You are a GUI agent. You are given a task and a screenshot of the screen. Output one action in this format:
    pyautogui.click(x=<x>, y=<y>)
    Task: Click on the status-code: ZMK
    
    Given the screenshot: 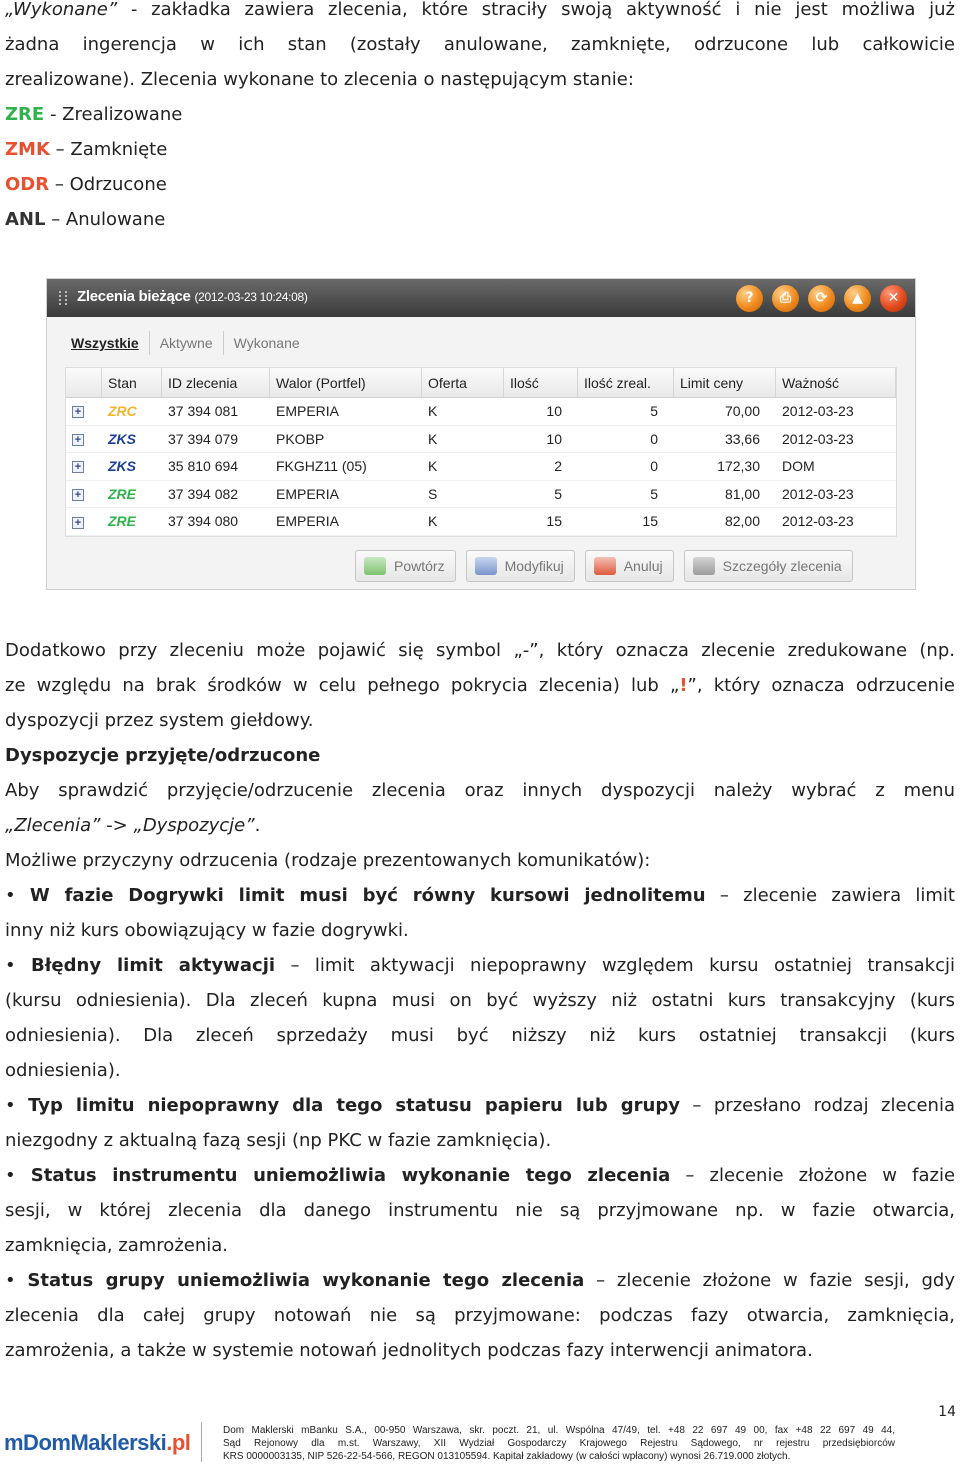 What is the action you would take?
    pyautogui.click(x=27, y=149)
    